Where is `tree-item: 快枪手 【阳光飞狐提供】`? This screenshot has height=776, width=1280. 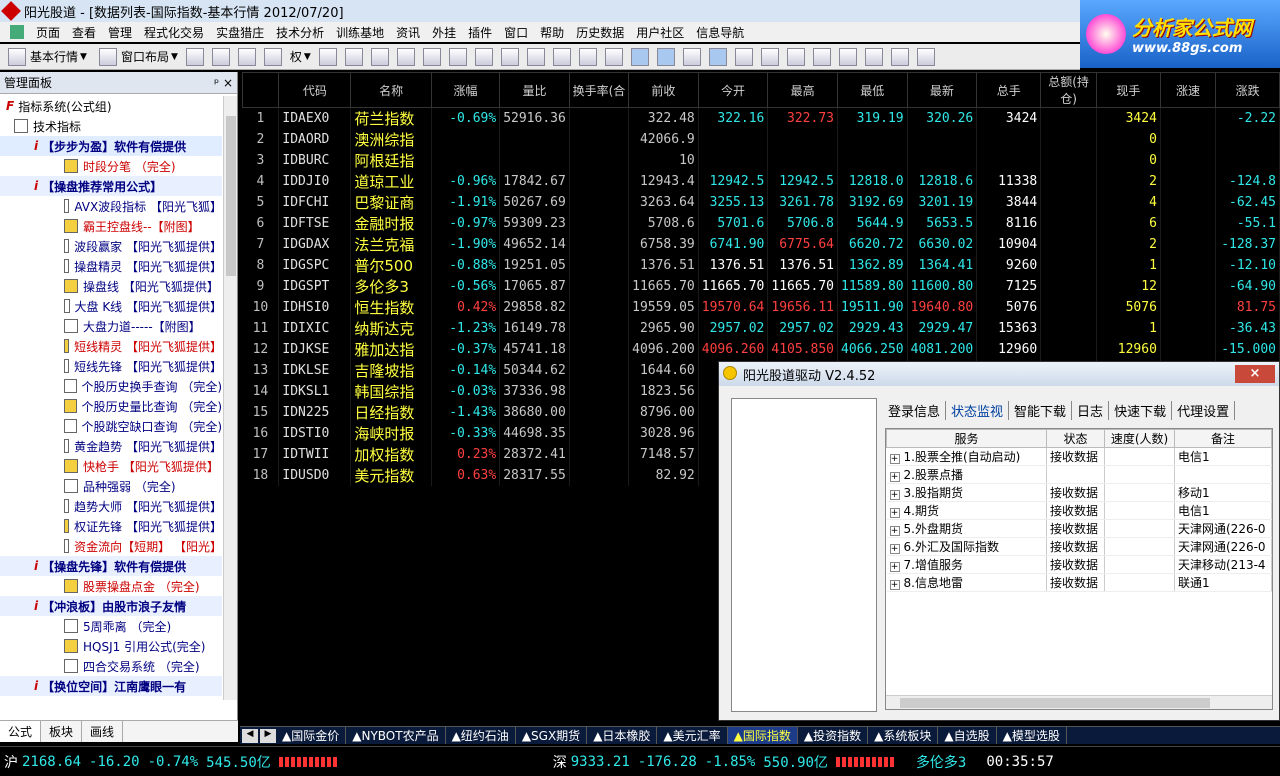
tree-item: 快枪手 【阳光飞狐提供】 is located at coordinates (111, 466).